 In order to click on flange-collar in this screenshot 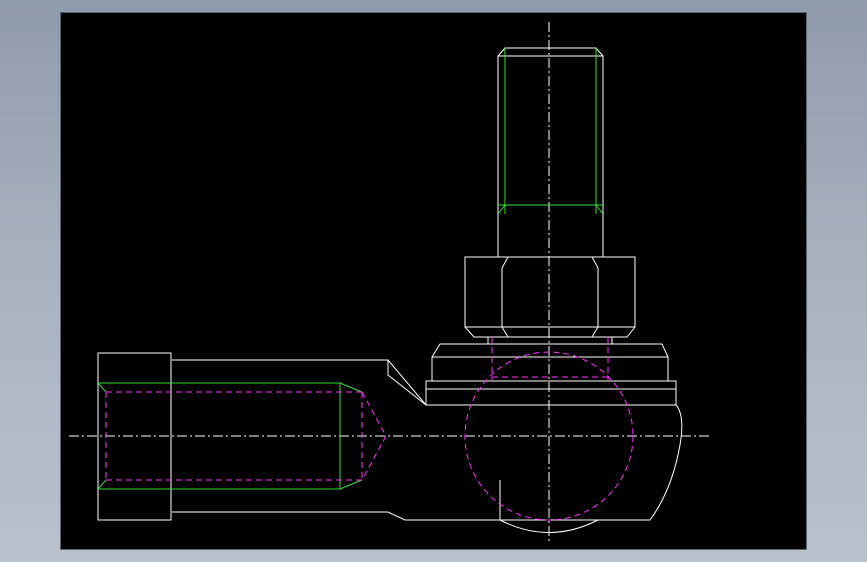, I will do `click(551, 371)`.